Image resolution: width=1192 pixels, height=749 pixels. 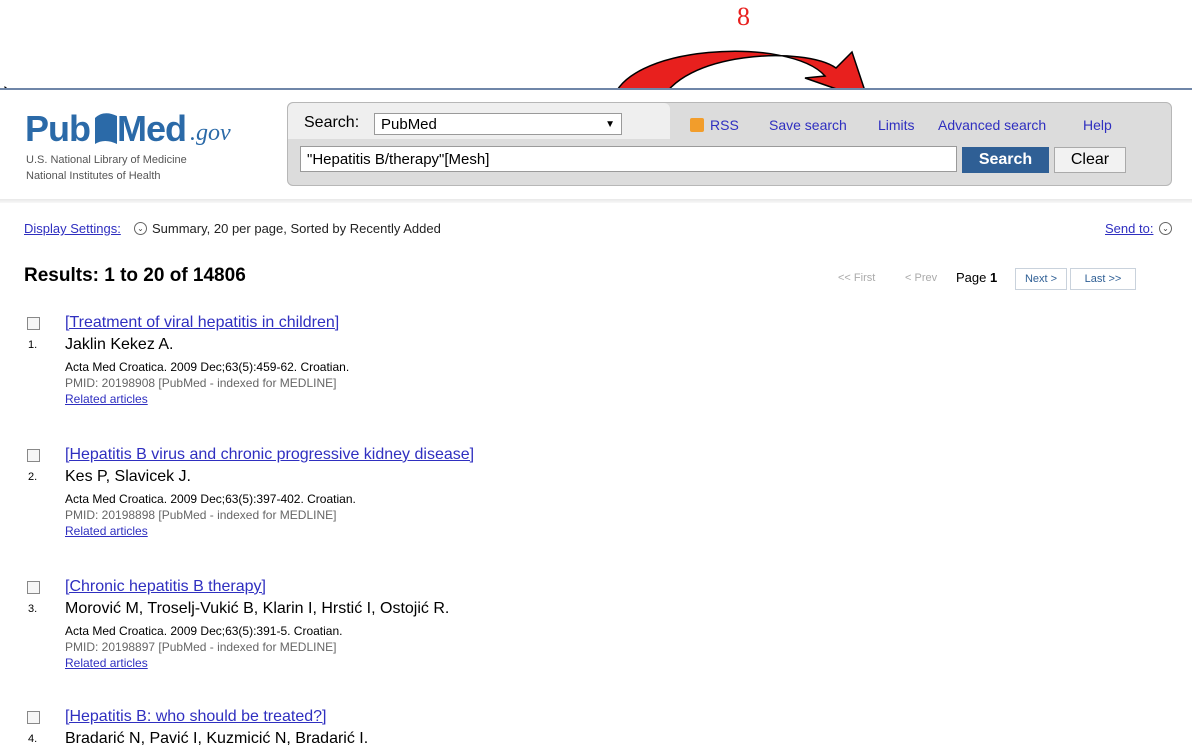 I want to click on prev-page-link: < Prev, so click(x=921, y=278).